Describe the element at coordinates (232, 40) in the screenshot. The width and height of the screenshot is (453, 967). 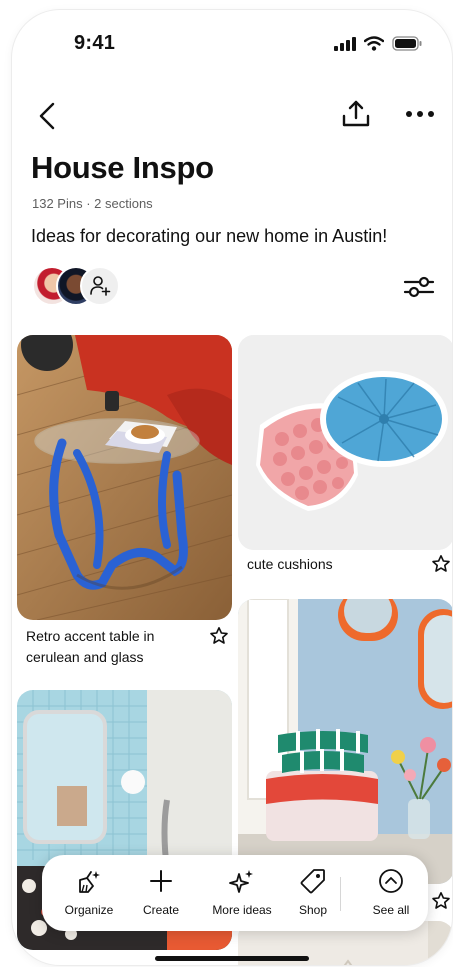
I see `status-bar: 9:41` at that location.